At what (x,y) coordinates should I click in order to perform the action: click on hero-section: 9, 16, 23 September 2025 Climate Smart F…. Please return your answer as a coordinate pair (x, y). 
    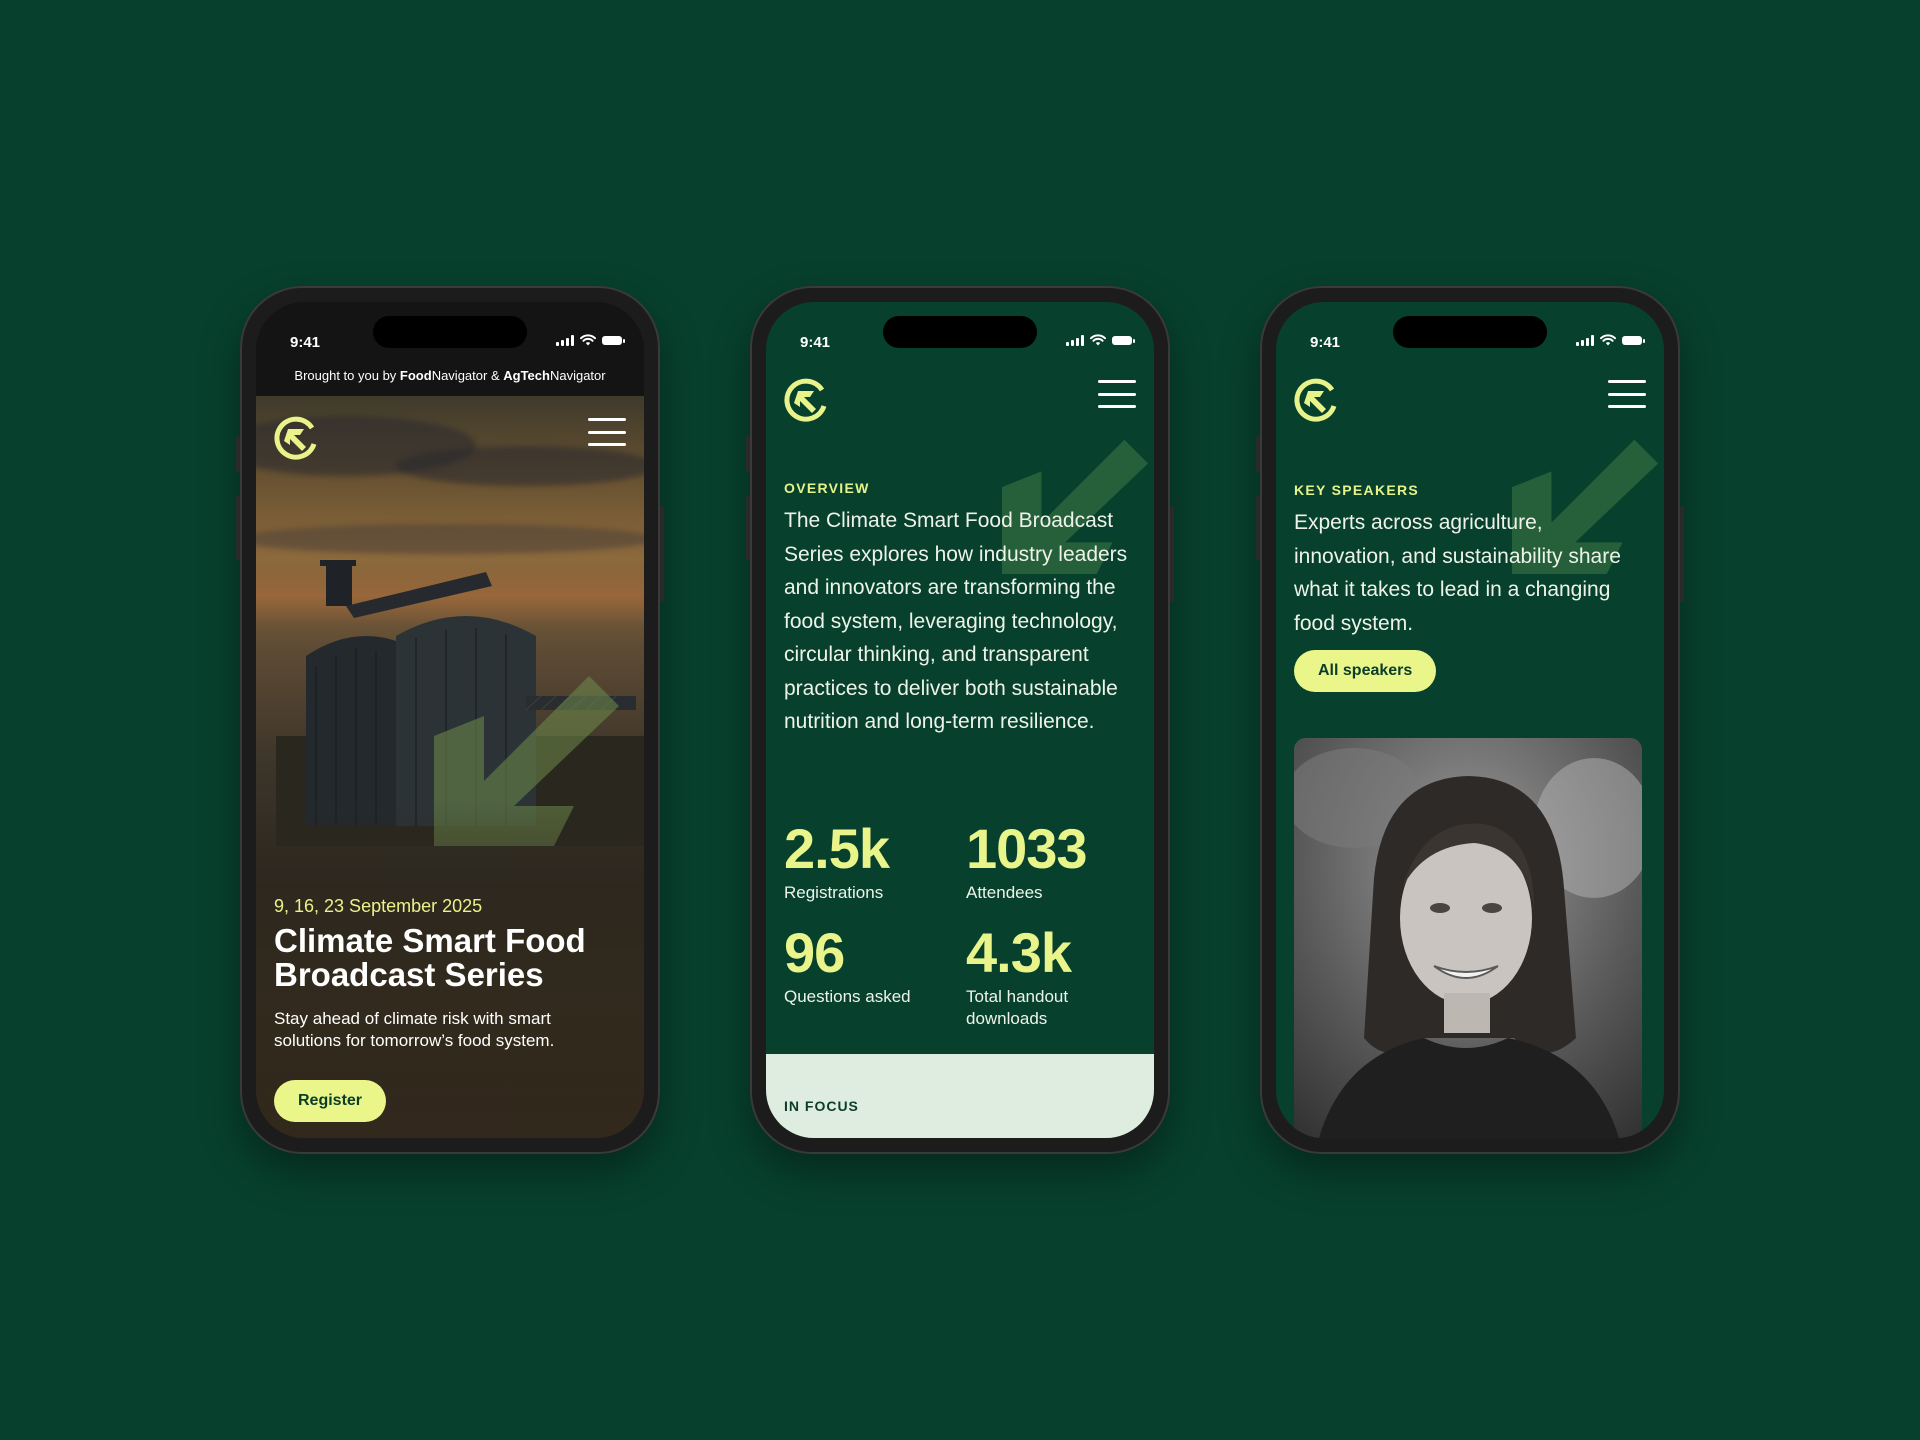
    Looking at the image, I should click on (450, 767).